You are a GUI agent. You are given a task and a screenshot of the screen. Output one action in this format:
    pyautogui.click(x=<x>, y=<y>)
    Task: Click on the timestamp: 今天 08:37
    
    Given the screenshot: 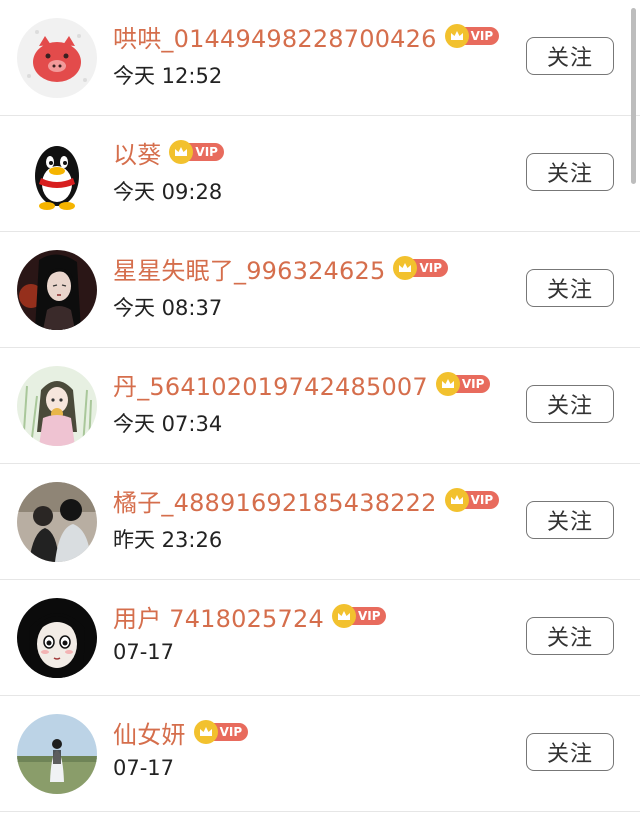 What is the action you would take?
    pyautogui.click(x=168, y=308)
    